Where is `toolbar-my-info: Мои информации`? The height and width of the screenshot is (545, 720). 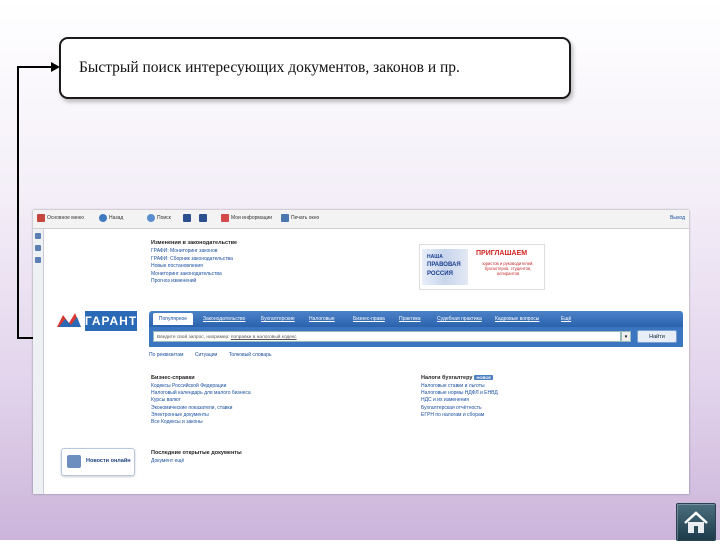
toolbar-my-info: Мои информации is located at coordinates (246, 218).